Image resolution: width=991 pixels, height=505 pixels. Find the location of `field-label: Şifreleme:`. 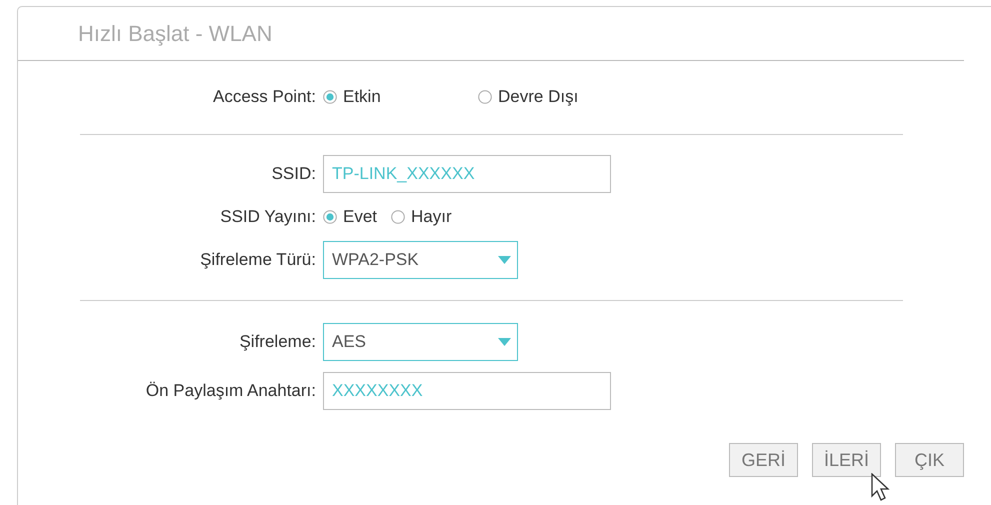

field-label: Şifreleme: is located at coordinates (277, 342).